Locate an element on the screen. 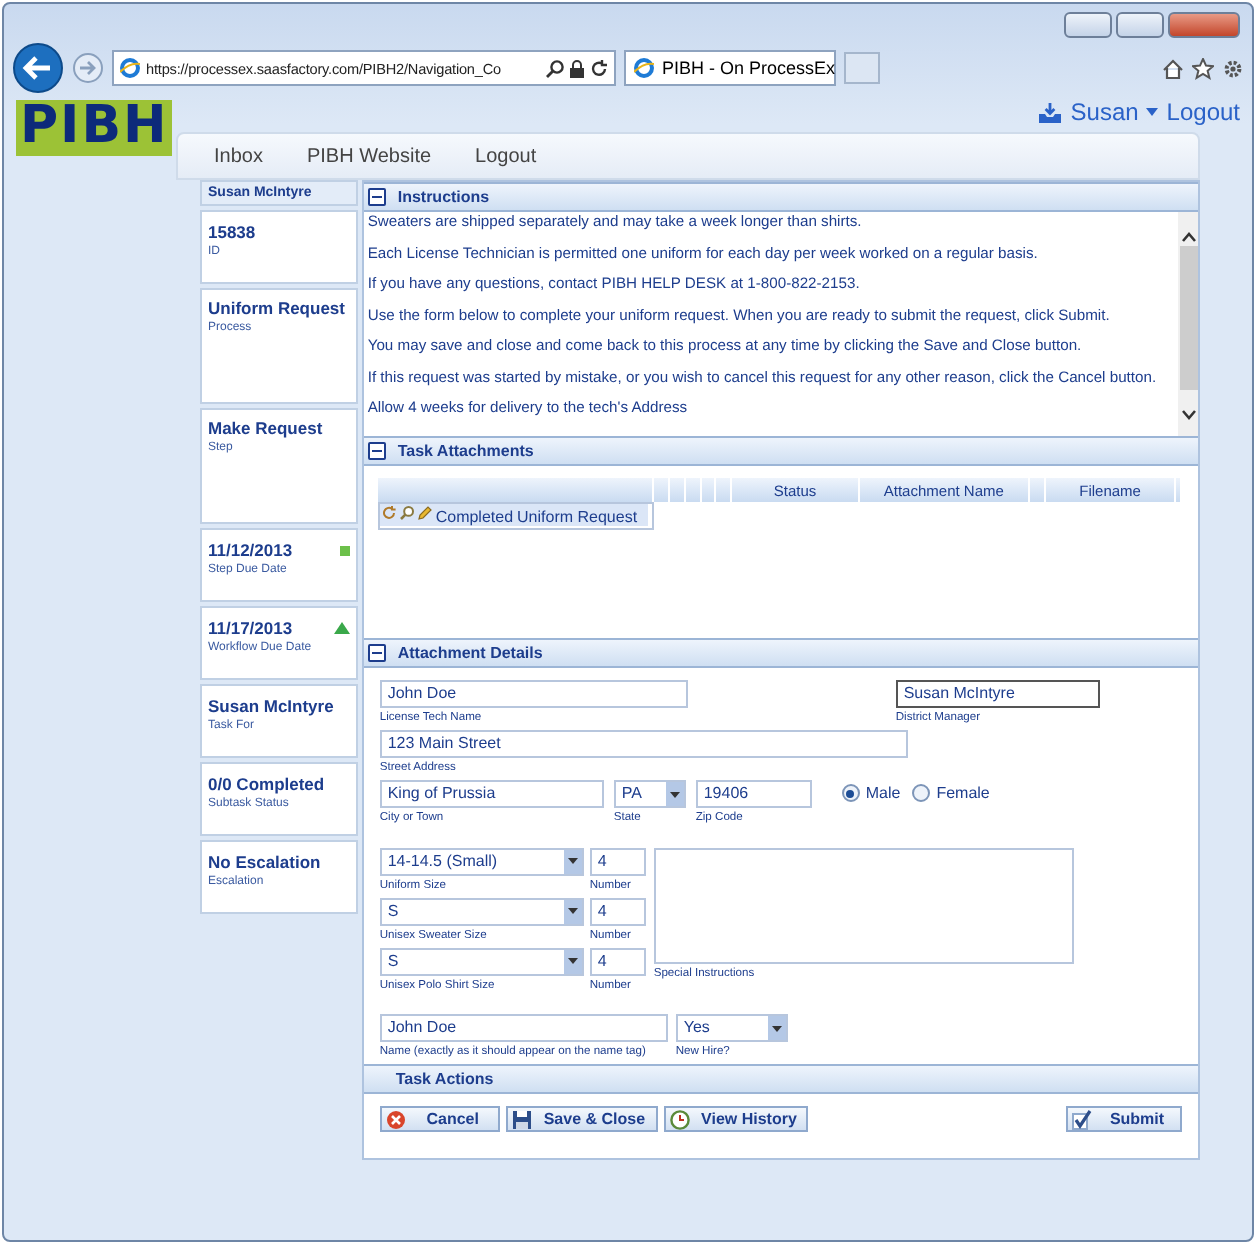 Image resolution: width=1256 pixels, height=1244 pixels. inbox-tray-icon is located at coordinates (1050, 112).